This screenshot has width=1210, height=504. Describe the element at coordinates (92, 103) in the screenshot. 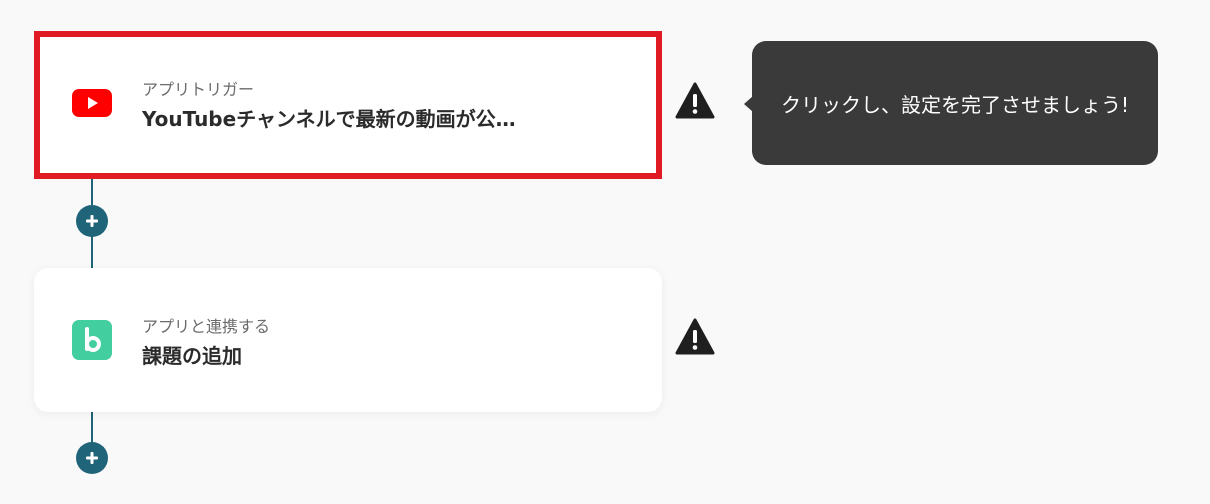

I see `youtube-icon` at that location.